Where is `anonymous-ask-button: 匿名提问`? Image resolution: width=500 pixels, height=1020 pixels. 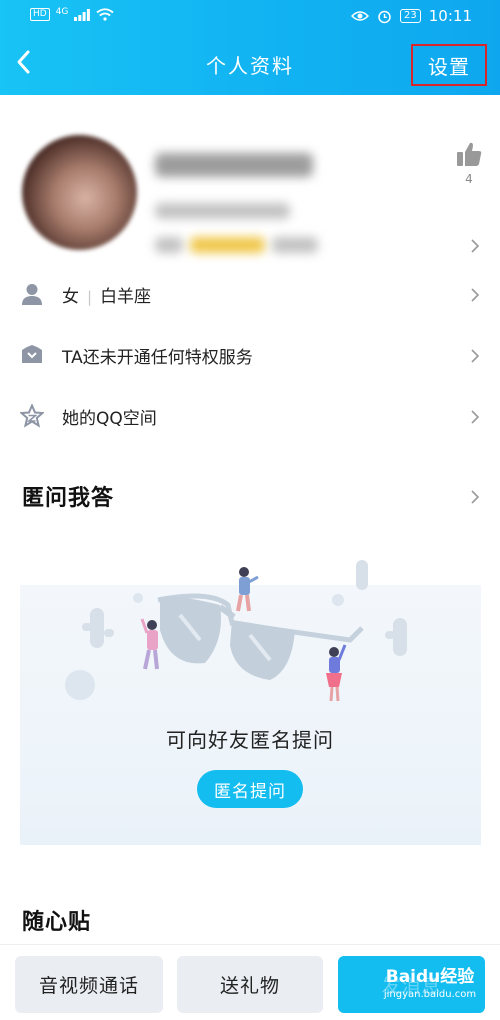 anonymous-ask-button: 匿名提问 is located at coordinates (250, 789).